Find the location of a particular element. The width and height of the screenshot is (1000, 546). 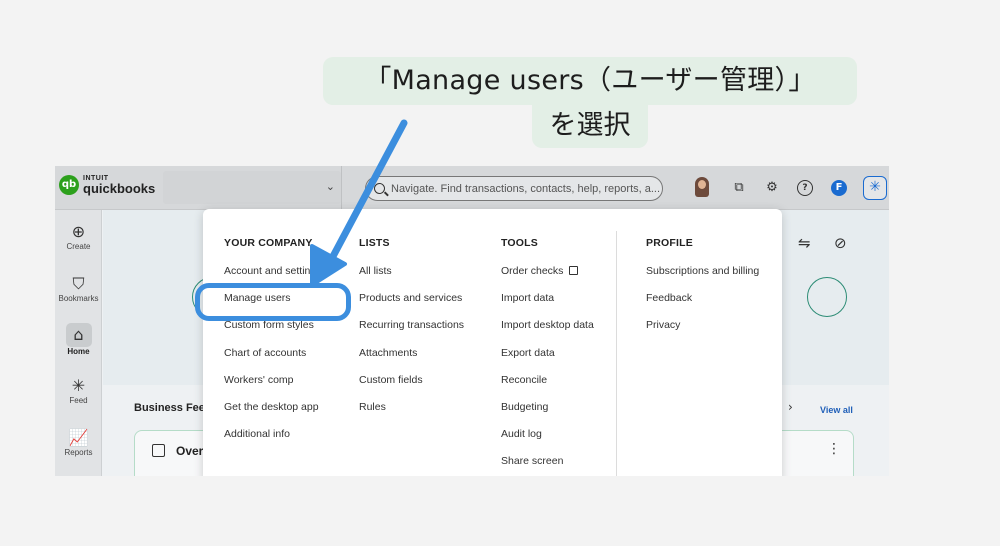

menu-item-reconcile: Reconcile is located at coordinates (547, 387).